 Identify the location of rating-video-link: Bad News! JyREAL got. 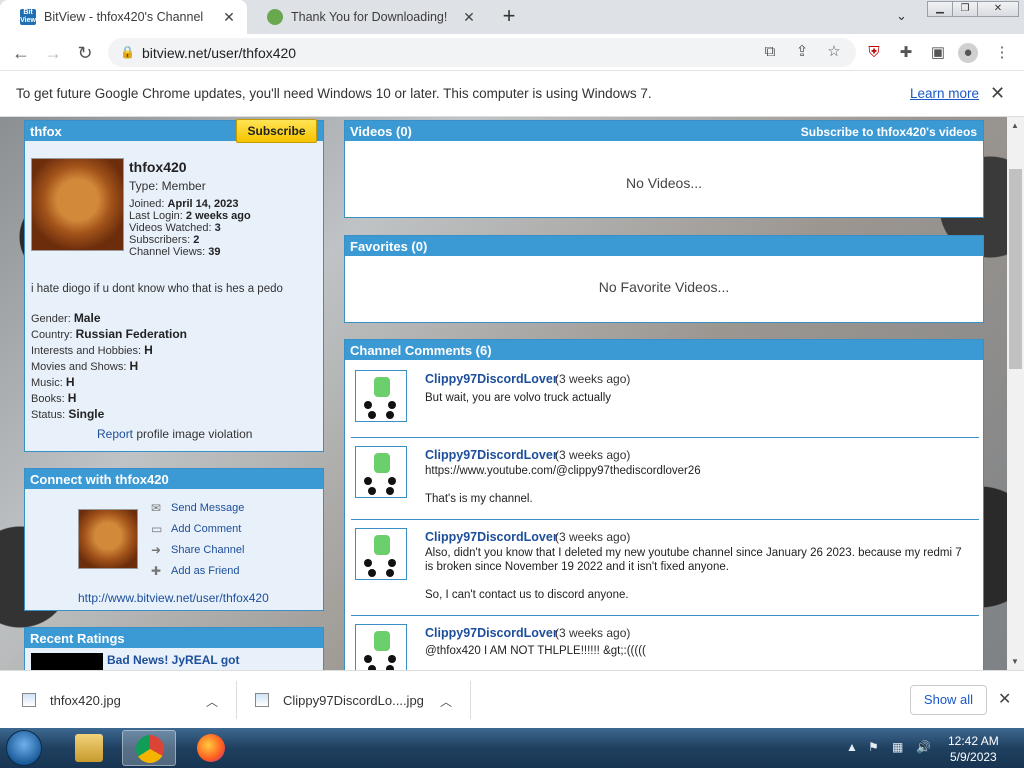
(173, 660).